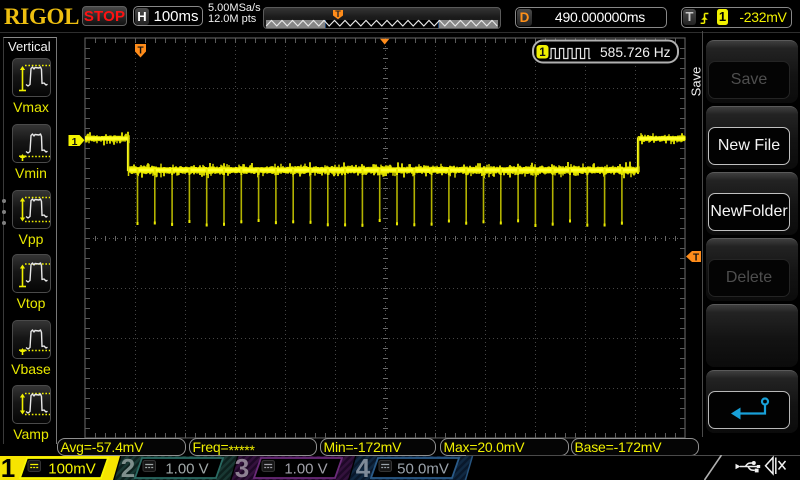 This screenshot has height=480, width=800. What do you see at coordinates (423, 469) in the screenshot?
I see `svg-text: 50.0mV` at bounding box center [423, 469].